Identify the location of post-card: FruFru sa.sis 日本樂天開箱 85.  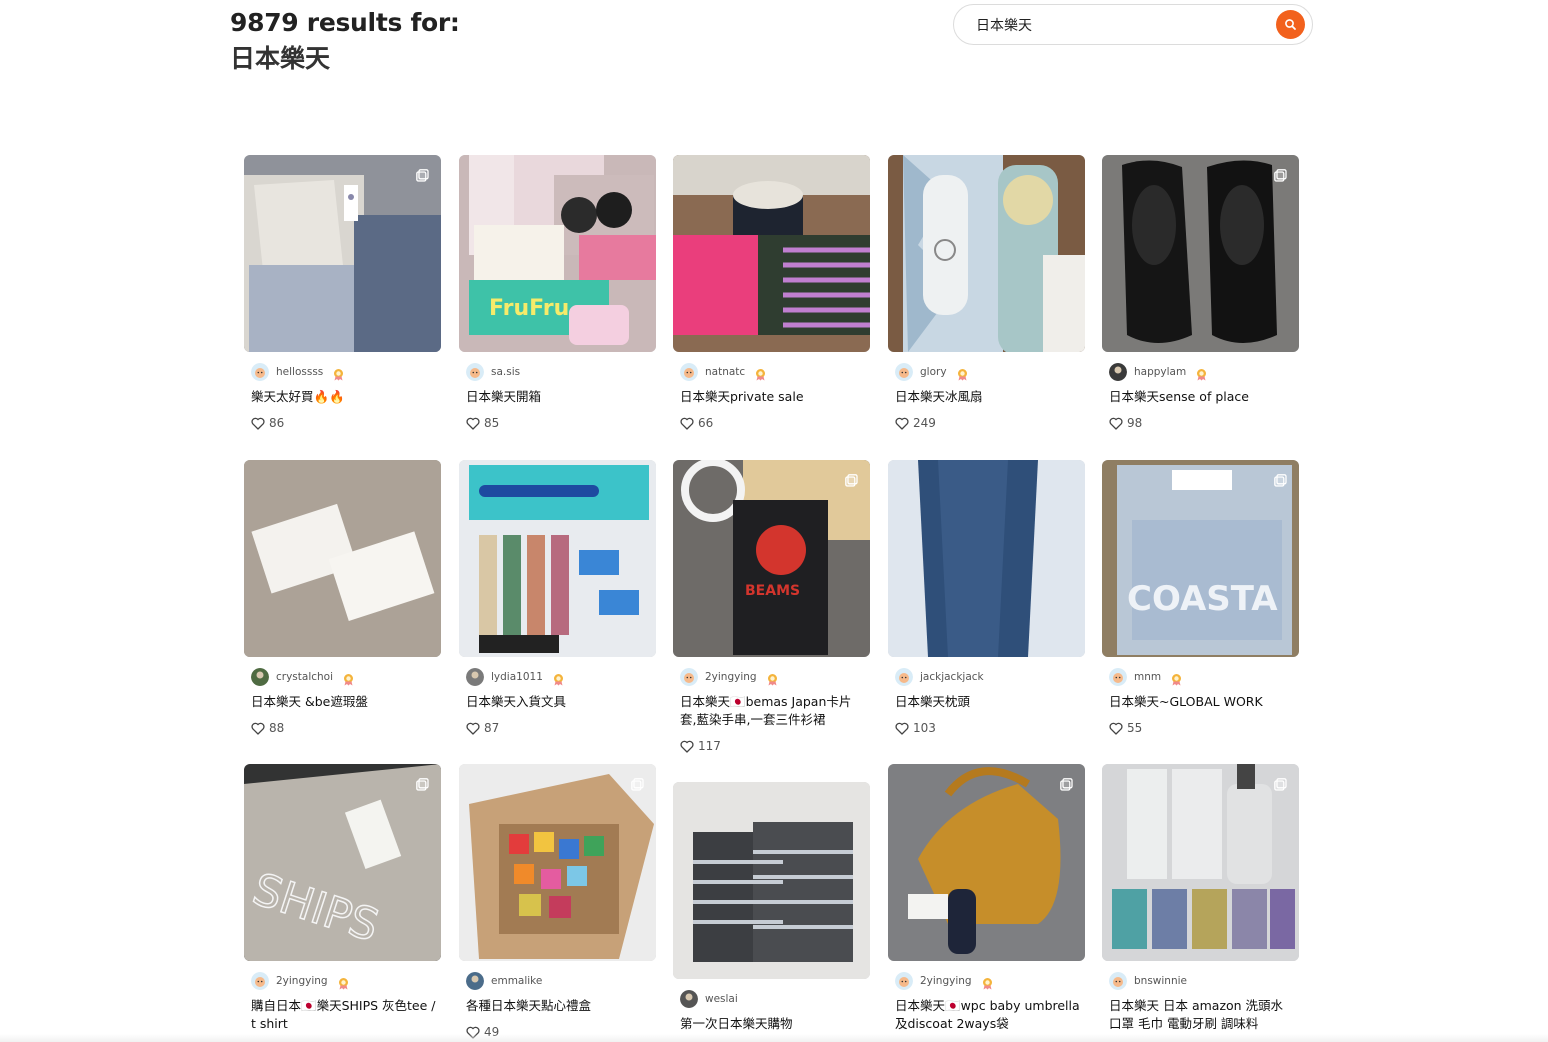
(557, 292).